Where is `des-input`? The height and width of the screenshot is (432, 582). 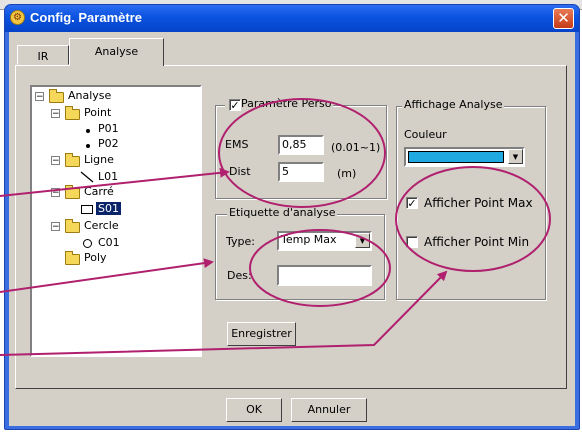 des-input is located at coordinates (324, 275).